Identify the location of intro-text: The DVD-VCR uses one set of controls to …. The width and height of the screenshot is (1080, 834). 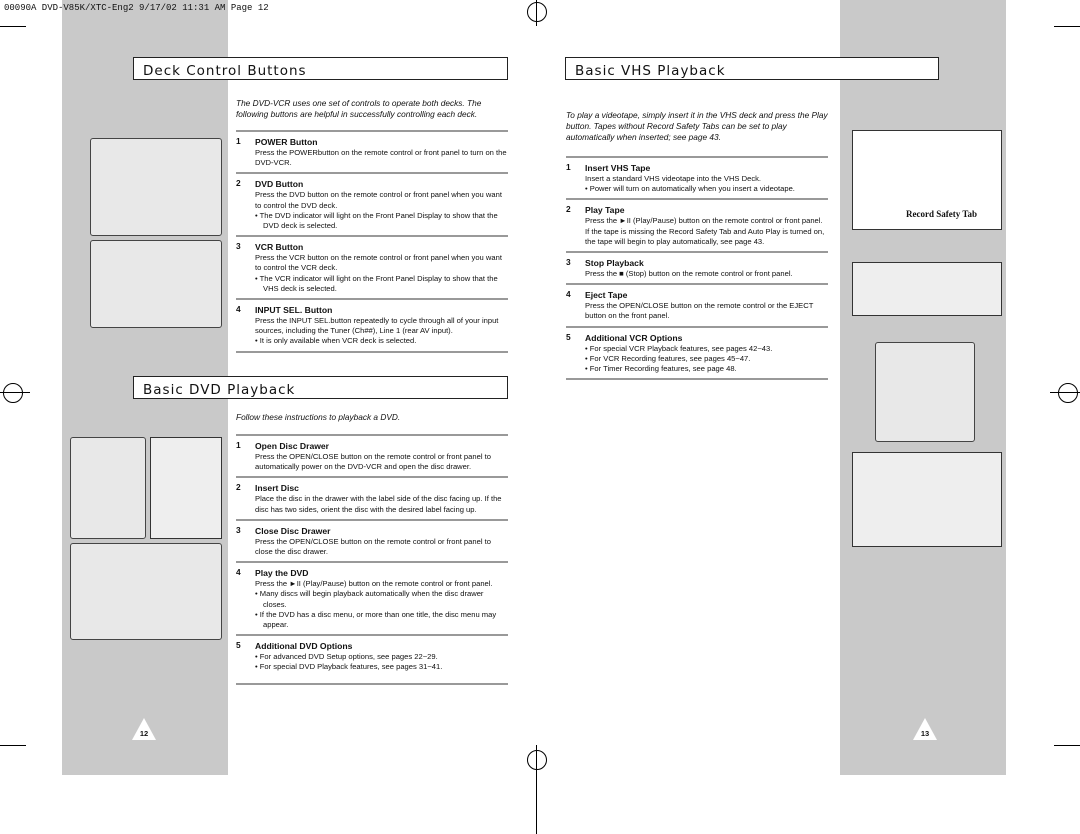
(359, 108).